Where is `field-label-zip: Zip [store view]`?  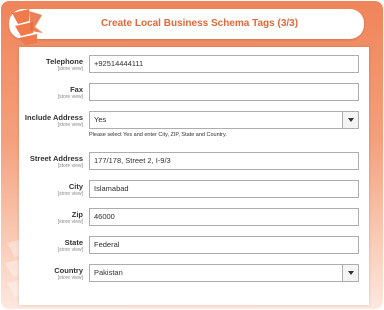
field-label-zip: Zip [store view] is located at coordinates (51, 217).